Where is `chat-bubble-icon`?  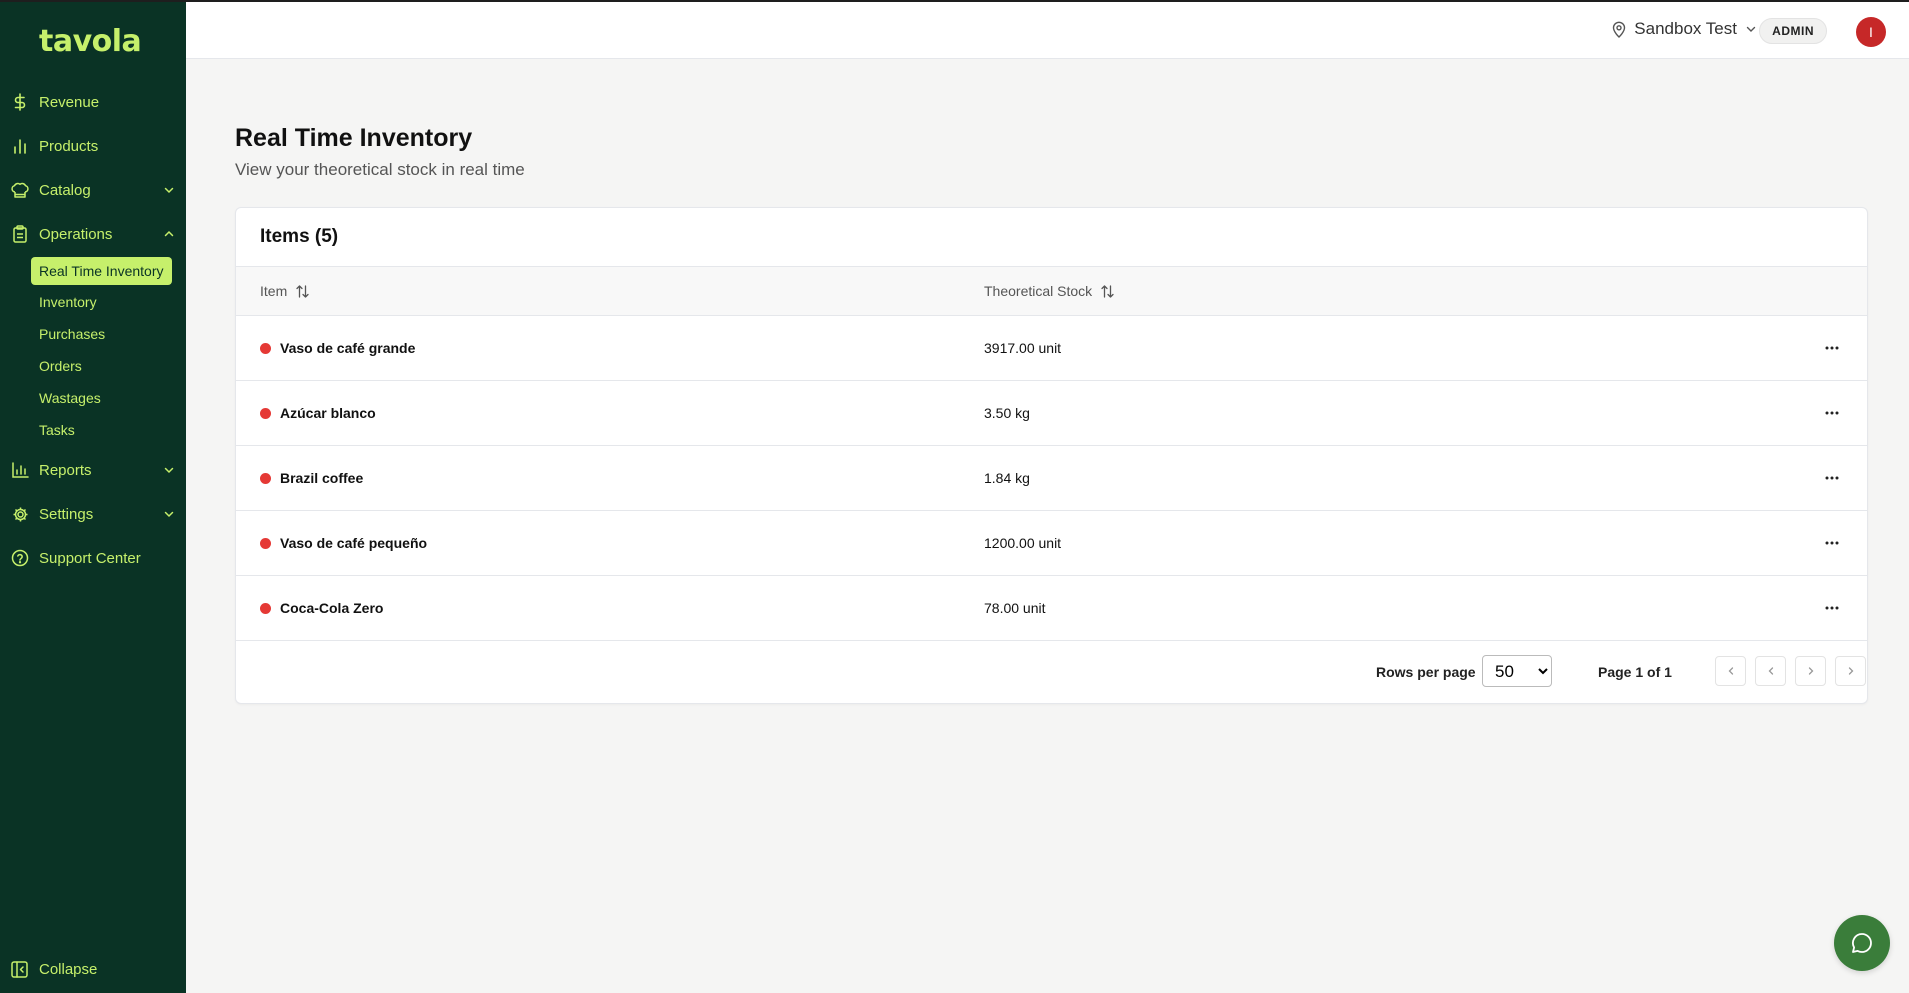
chat-bubble-icon is located at coordinates (1862, 943).